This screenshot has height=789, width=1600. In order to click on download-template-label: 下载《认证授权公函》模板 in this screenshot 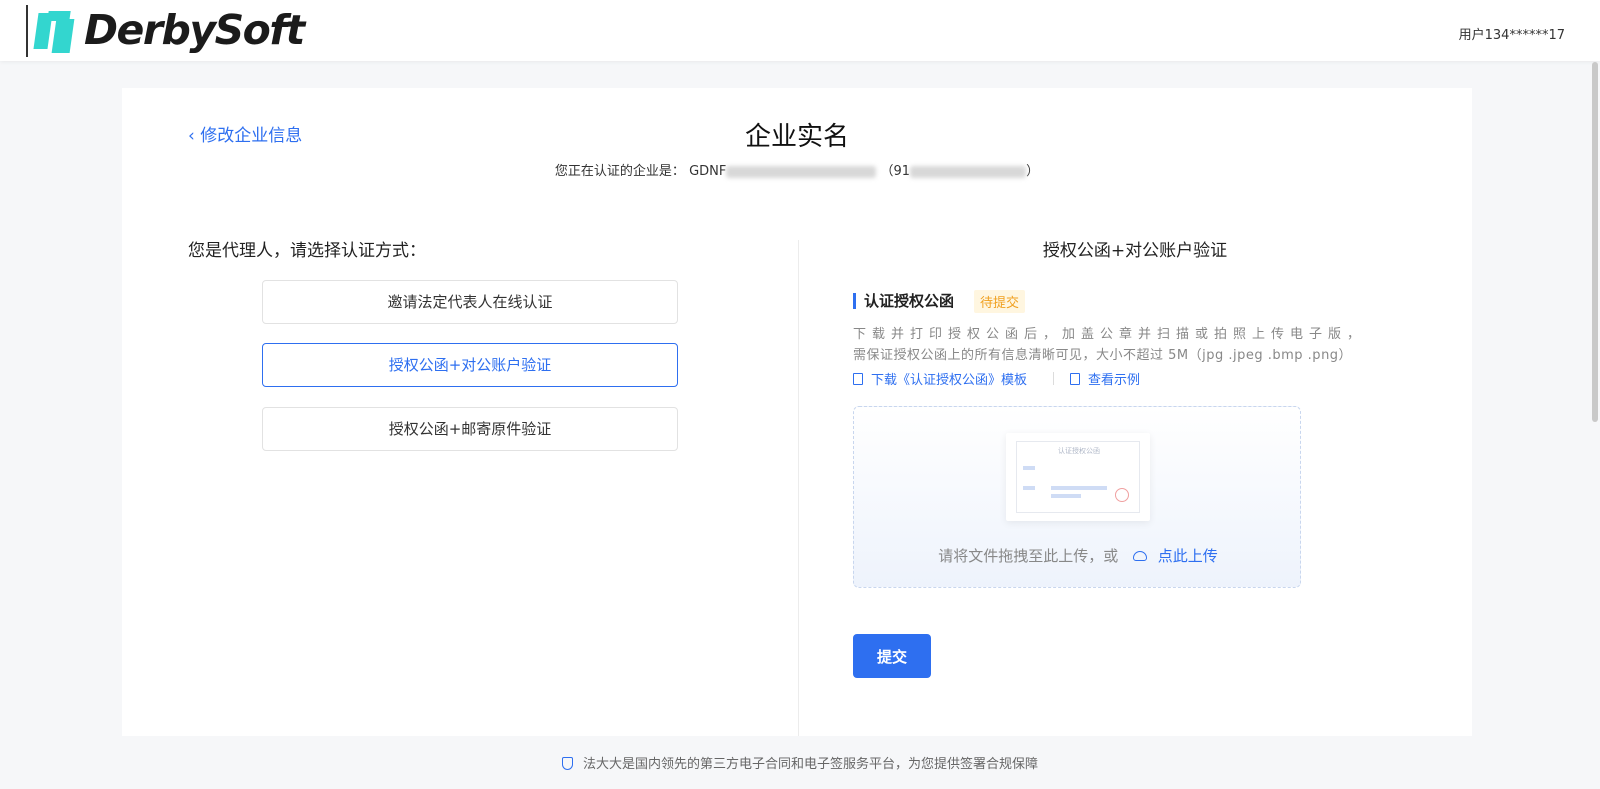, I will do `click(949, 380)`.